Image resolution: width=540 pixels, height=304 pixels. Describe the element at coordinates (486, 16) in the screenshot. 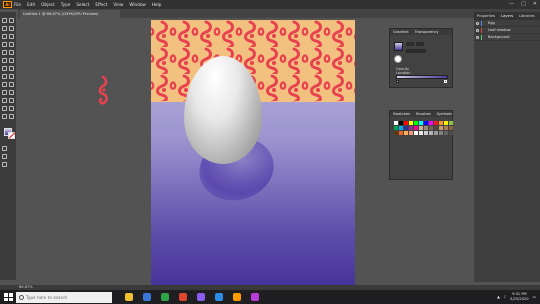

I see `tab-properties: Properties` at that location.